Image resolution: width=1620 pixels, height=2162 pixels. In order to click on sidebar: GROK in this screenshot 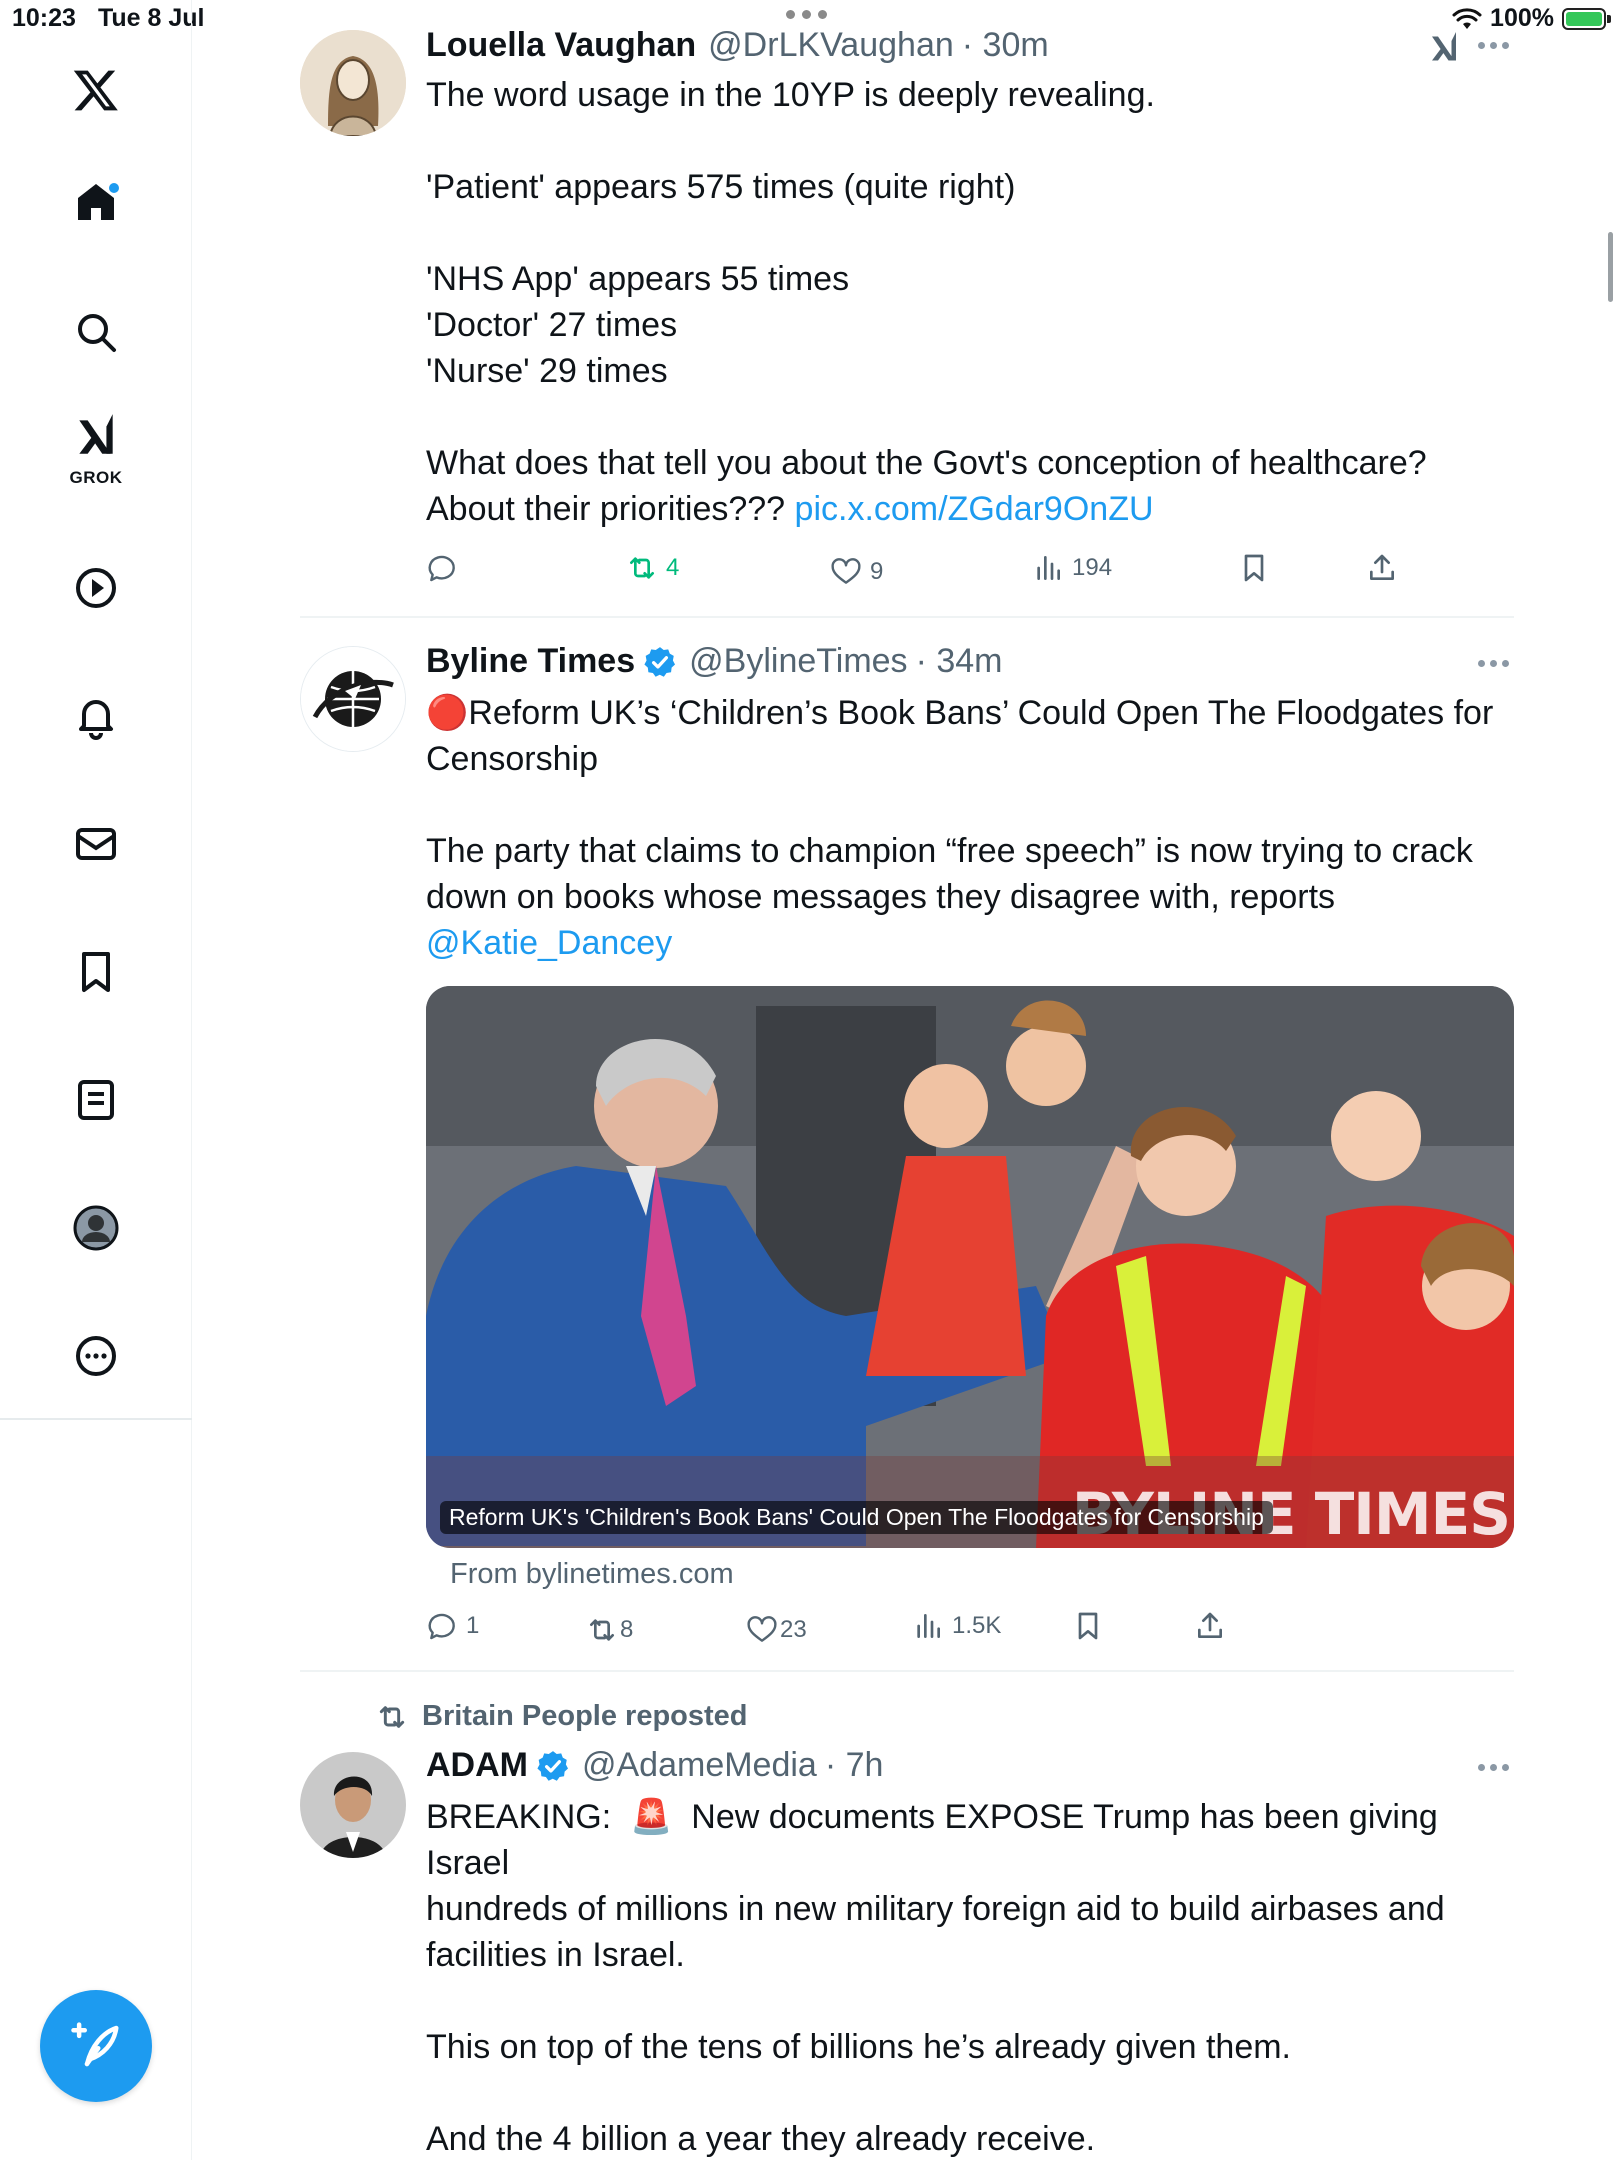, I will do `click(96, 1080)`.